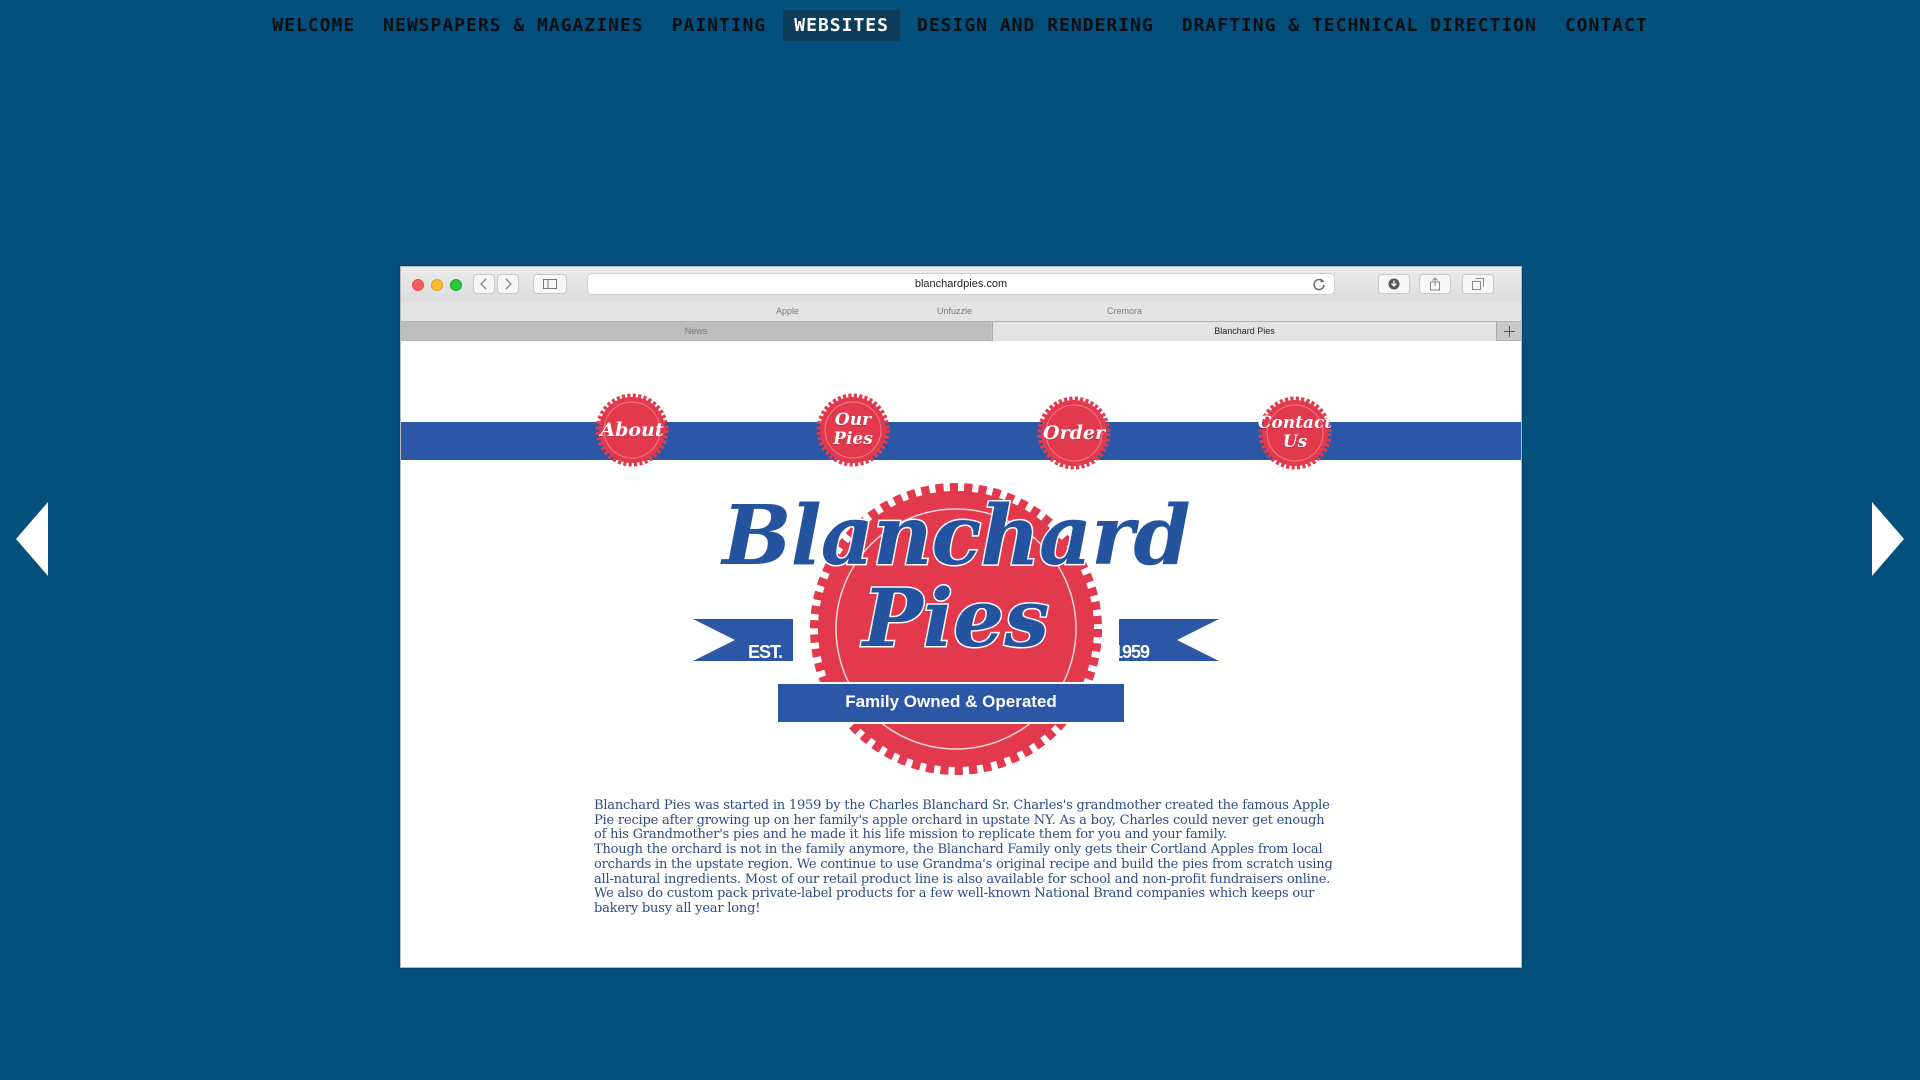  I want to click on forward-chevron-icon, so click(508, 284).